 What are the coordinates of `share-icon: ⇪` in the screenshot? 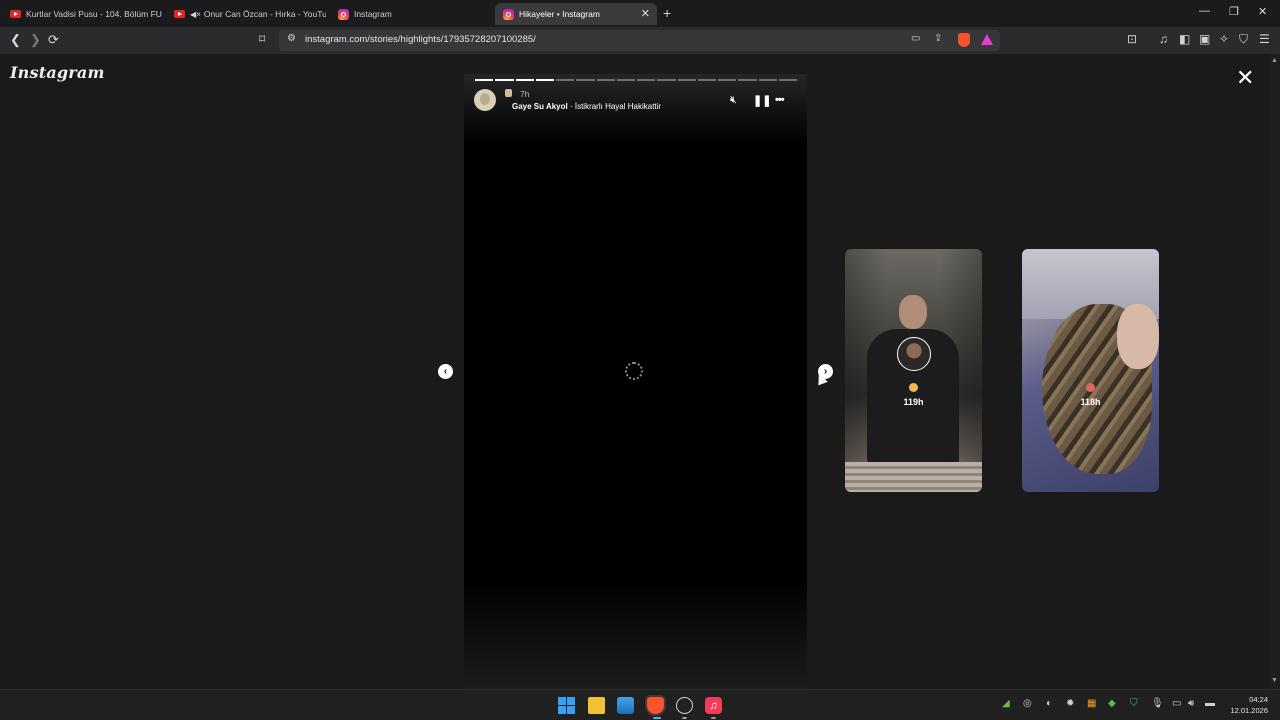 It's located at (938, 38).